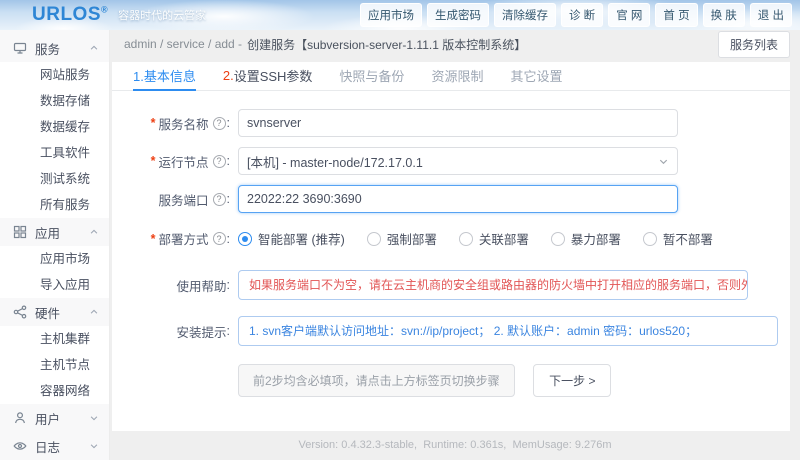 This screenshot has height=460, width=800. I want to click on radio-linked-deploy: 关联部署, so click(493, 238).